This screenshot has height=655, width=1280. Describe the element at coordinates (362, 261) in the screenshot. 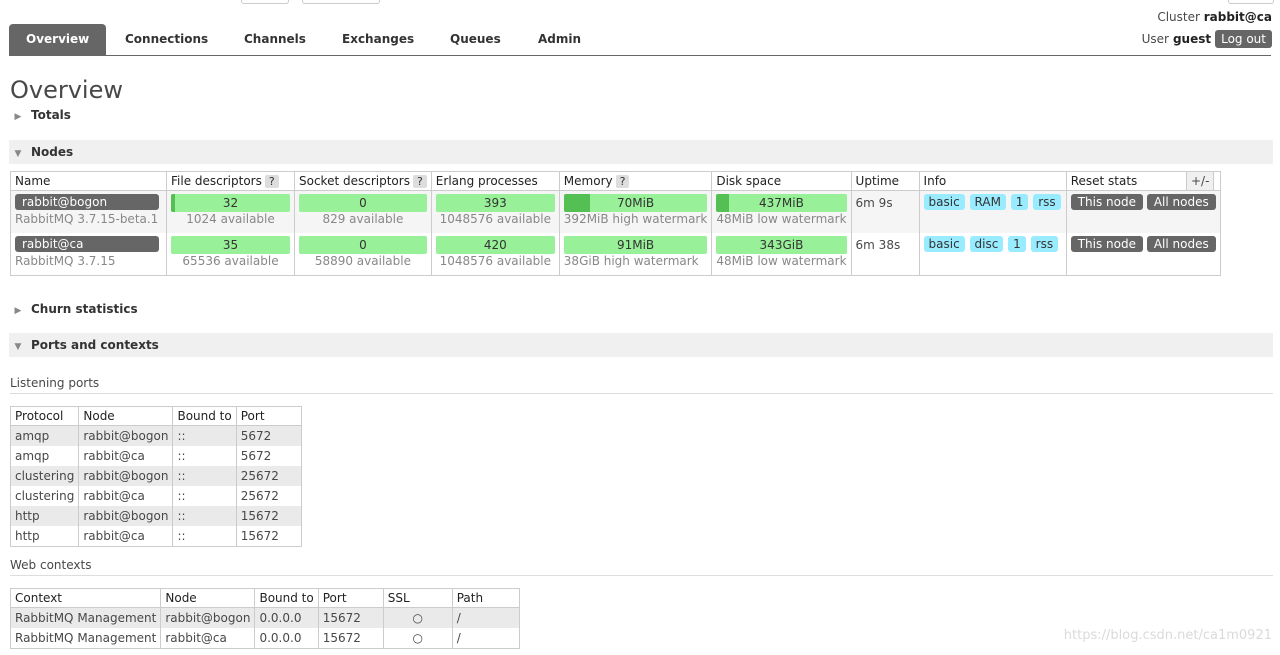

I see `socket-available: 58890 available` at that location.